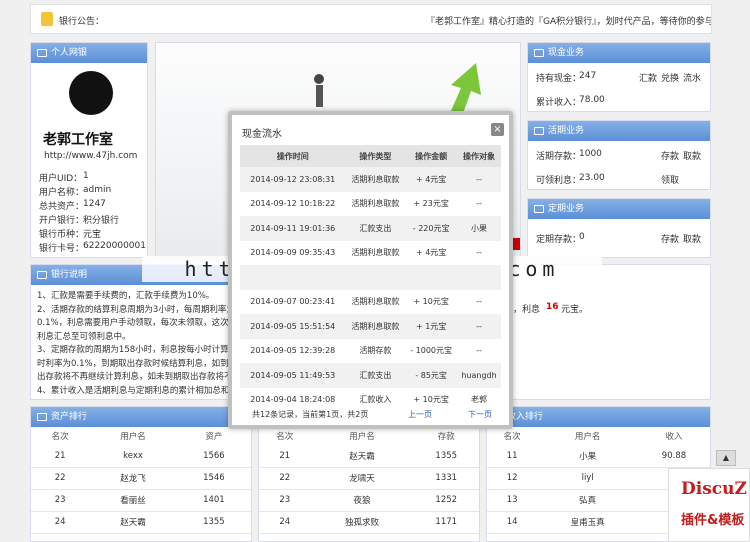 Image resolution: width=750 pixels, height=542 pixels. I want to click on modal-title: 现金流水, so click(262, 134).